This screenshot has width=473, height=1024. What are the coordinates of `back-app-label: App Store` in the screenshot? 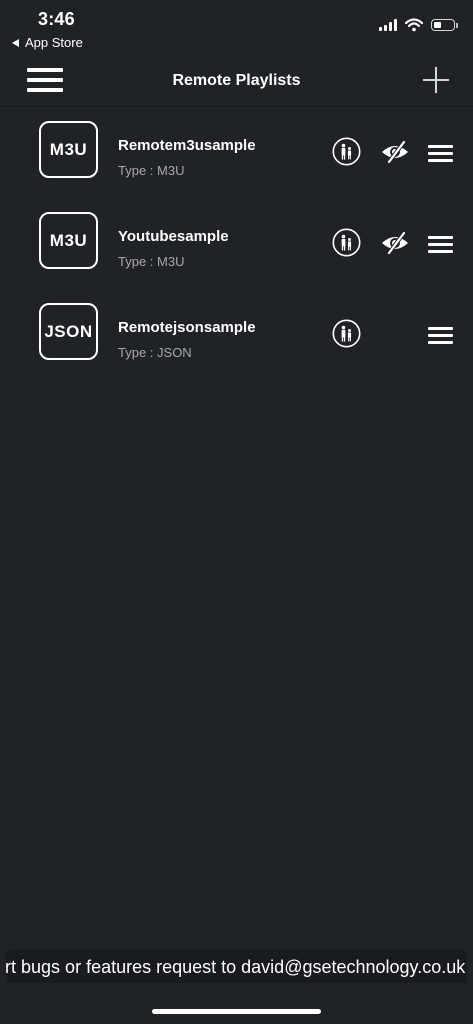 It's located at (54, 42).